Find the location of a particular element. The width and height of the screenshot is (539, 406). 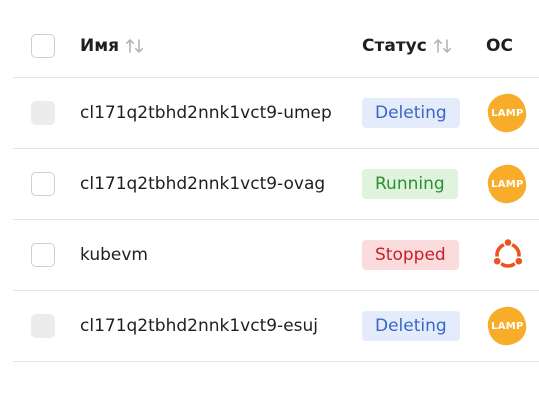

select-all-cell is located at coordinates (45, 45).